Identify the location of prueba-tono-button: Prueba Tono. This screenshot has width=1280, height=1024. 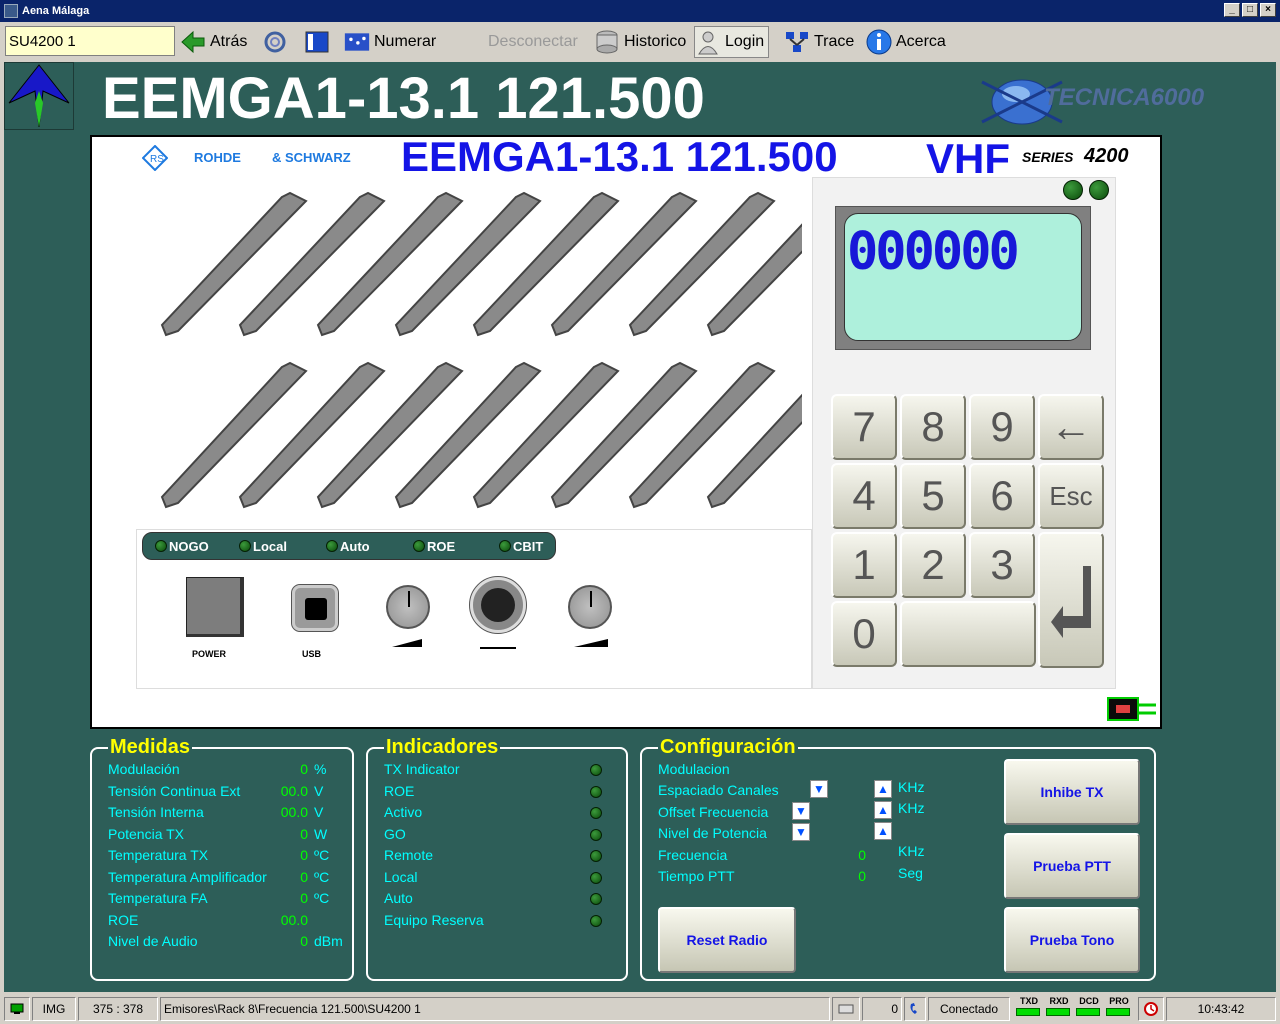
(1072, 940).